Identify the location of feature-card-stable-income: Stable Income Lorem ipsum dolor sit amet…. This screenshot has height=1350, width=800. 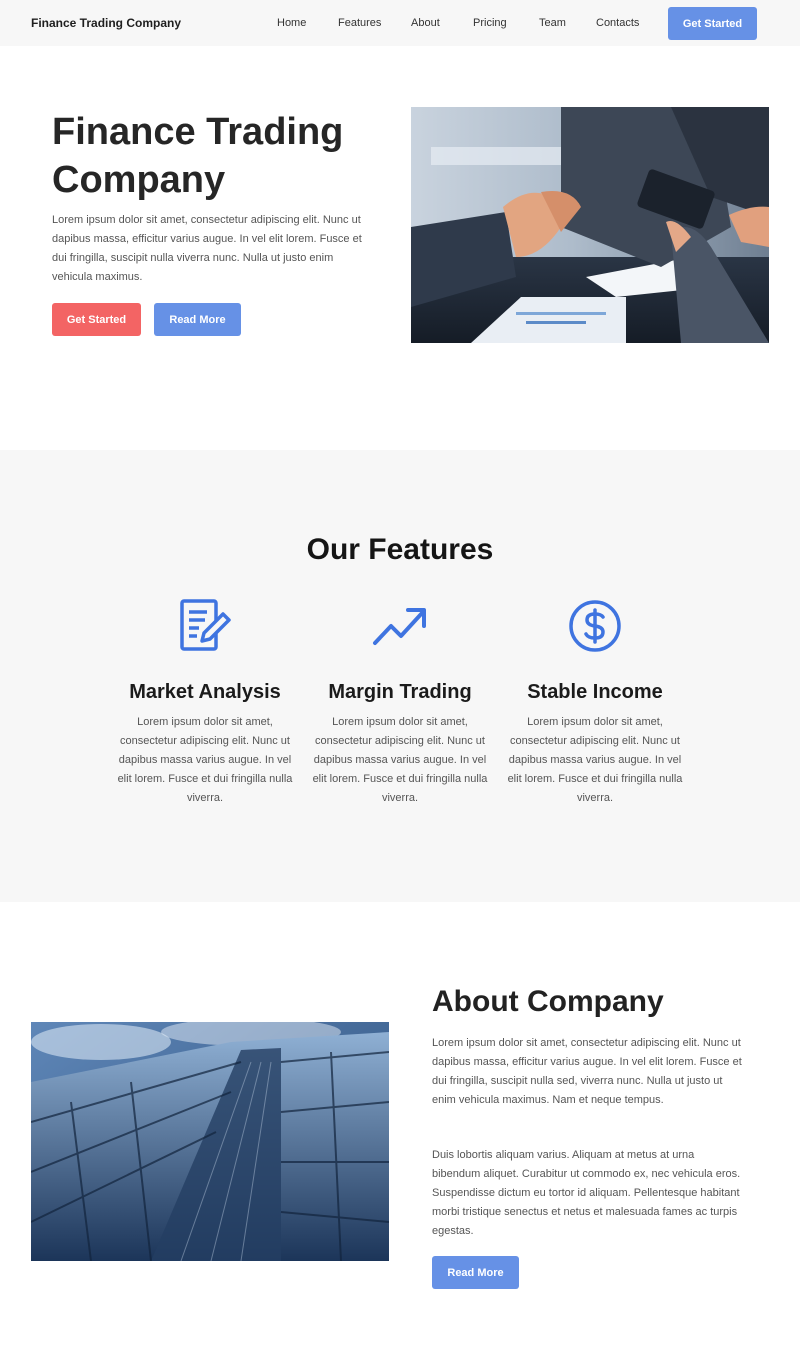
(595, 701).